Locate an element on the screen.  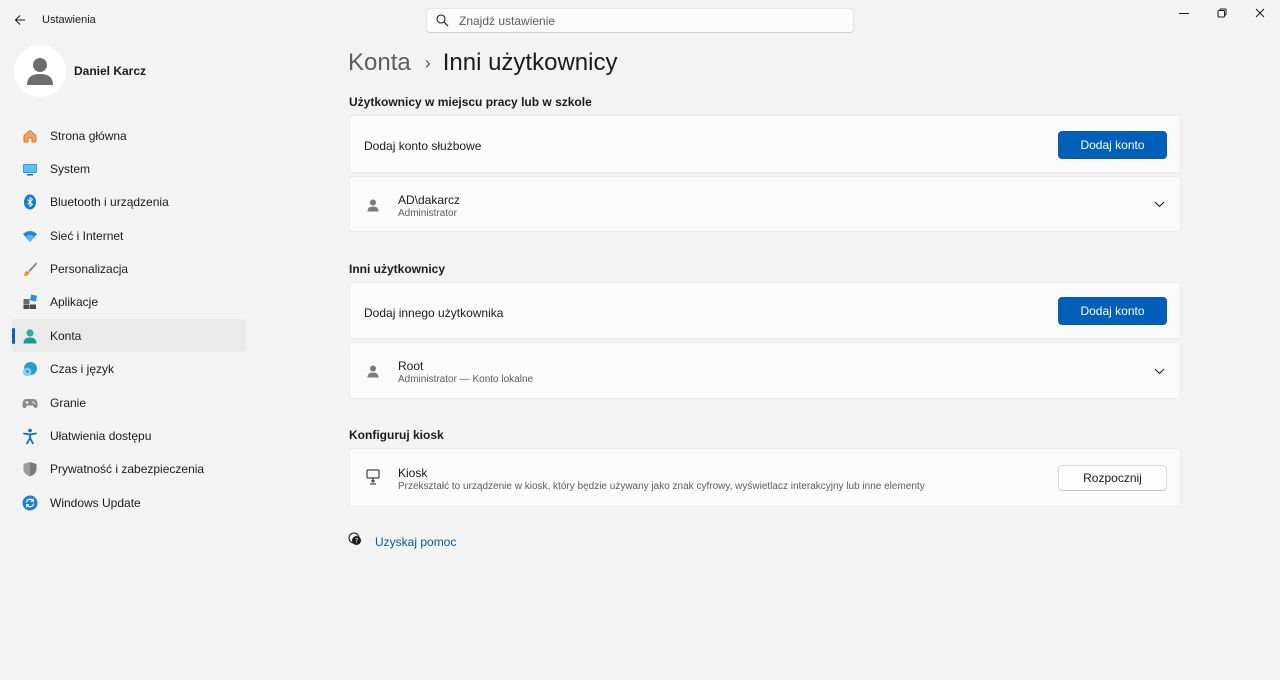
add-other-user-card: Dodaj innego użytkownika Dodaj konto is located at coordinates (765, 310).